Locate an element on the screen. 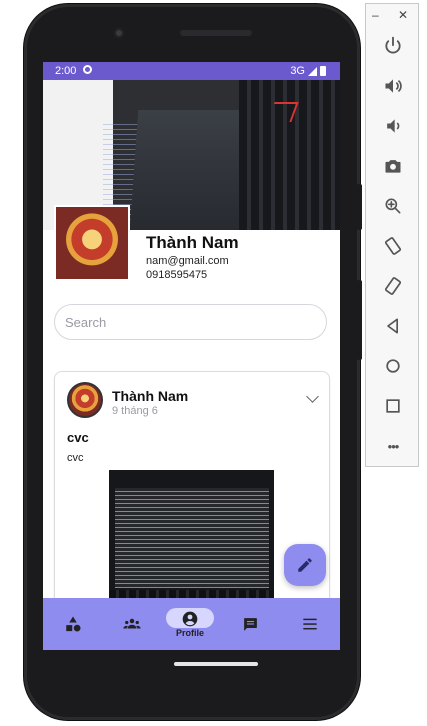 This screenshot has width=427, height=726. chevron-down-icon is located at coordinates (312, 396).